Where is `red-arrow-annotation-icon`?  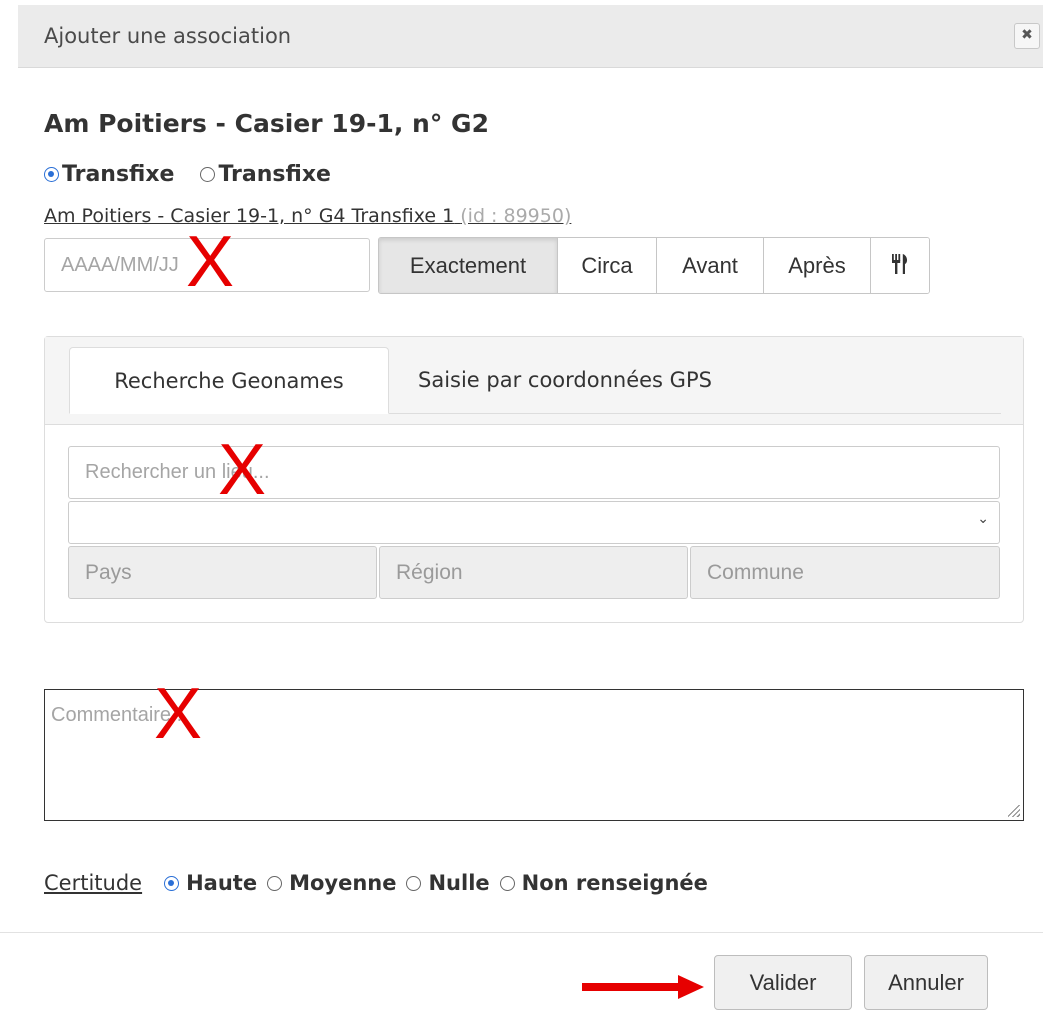 red-arrow-annotation-icon is located at coordinates (643, 989).